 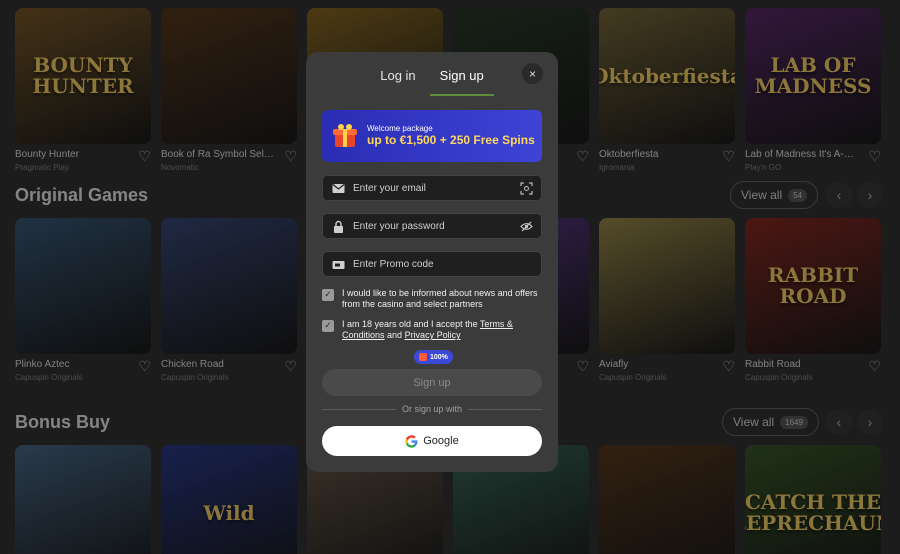 I want to click on signup-button: Sign up, so click(x=432, y=382).